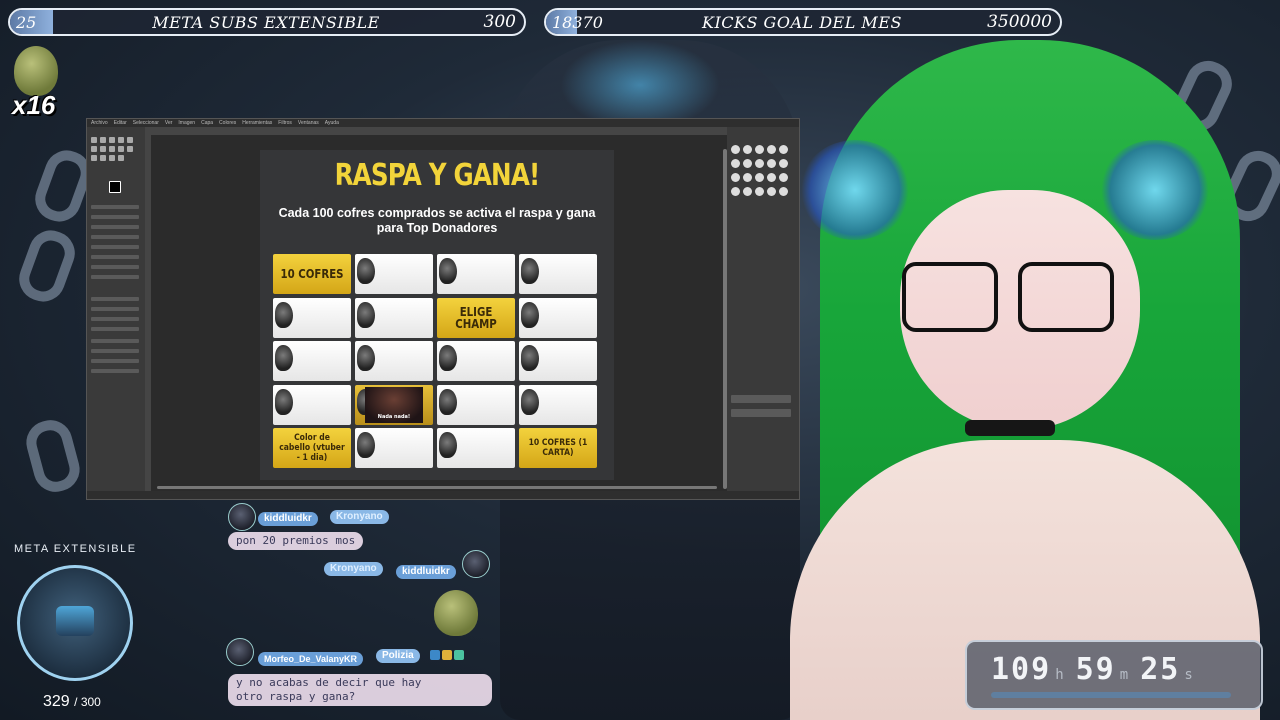 The image size is (1280, 720). Describe the element at coordinates (34, 105) in the screenshot. I see `emote-combo-count: x16` at that location.